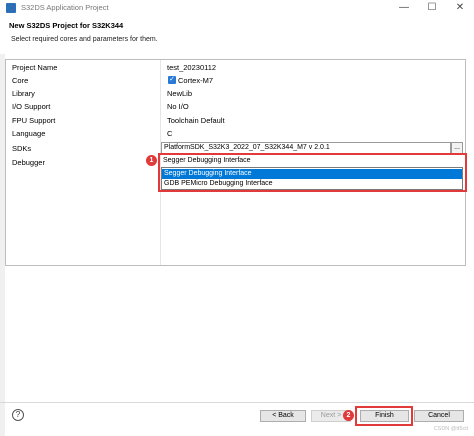  Describe the element at coordinates (235, 80) in the screenshot. I see `row-core: Core ✓ Cortex-M7` at that location.